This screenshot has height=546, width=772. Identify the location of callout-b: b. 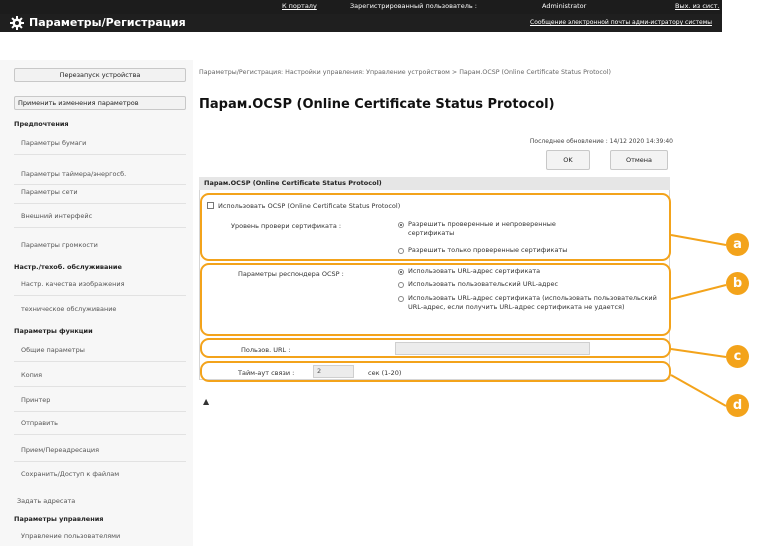
(737, 283).